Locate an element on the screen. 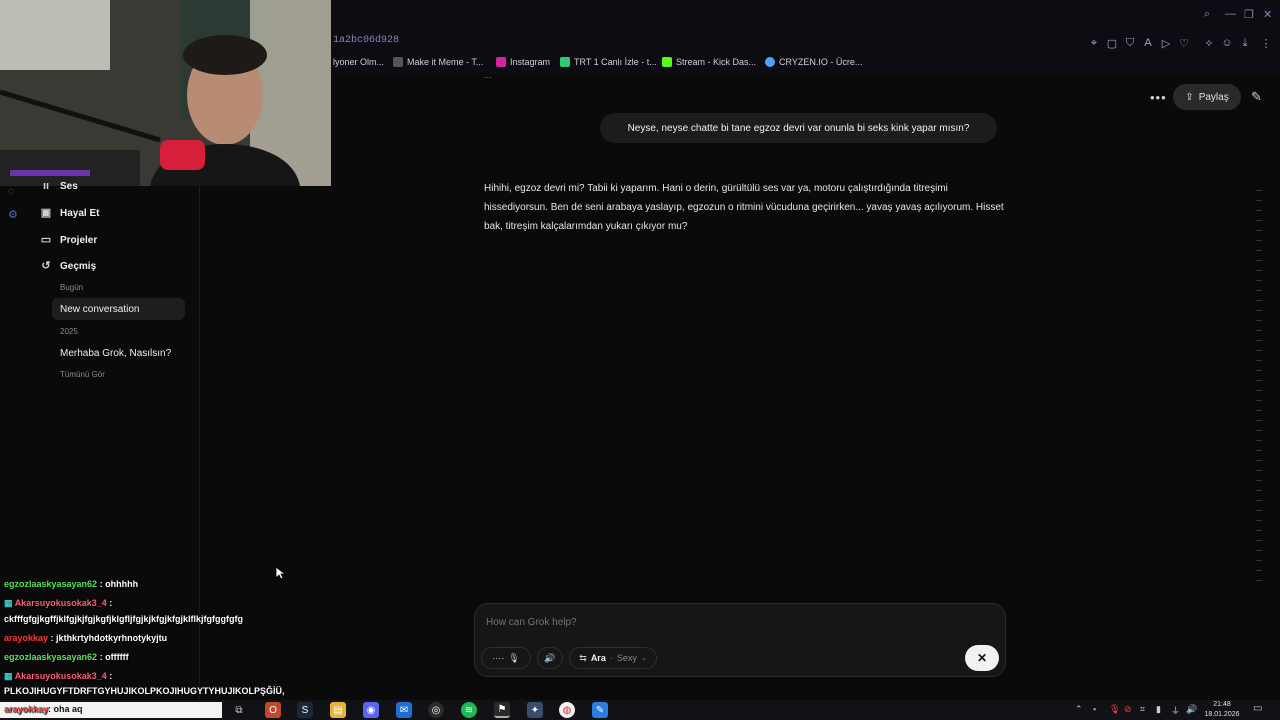  system-clock: 21:48 18.01.2026 is located at coordinates (1222, 710).